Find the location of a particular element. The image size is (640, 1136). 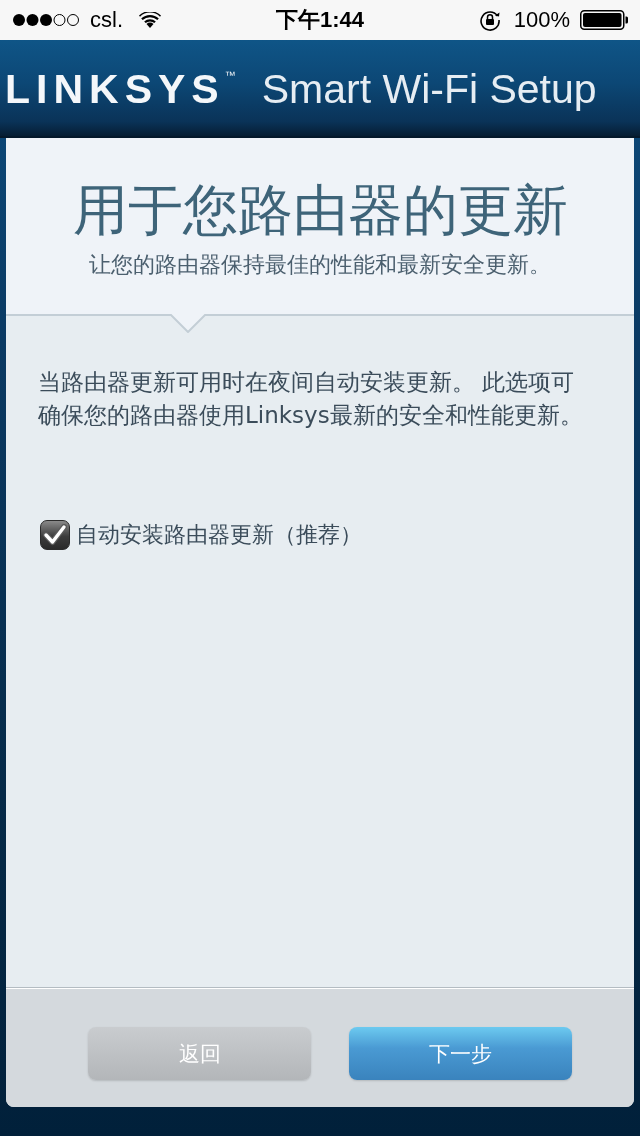

page-subtitle: 让您的路由器保持最佳的性能和最新安全更新。 is located at coordinates (320, 265).